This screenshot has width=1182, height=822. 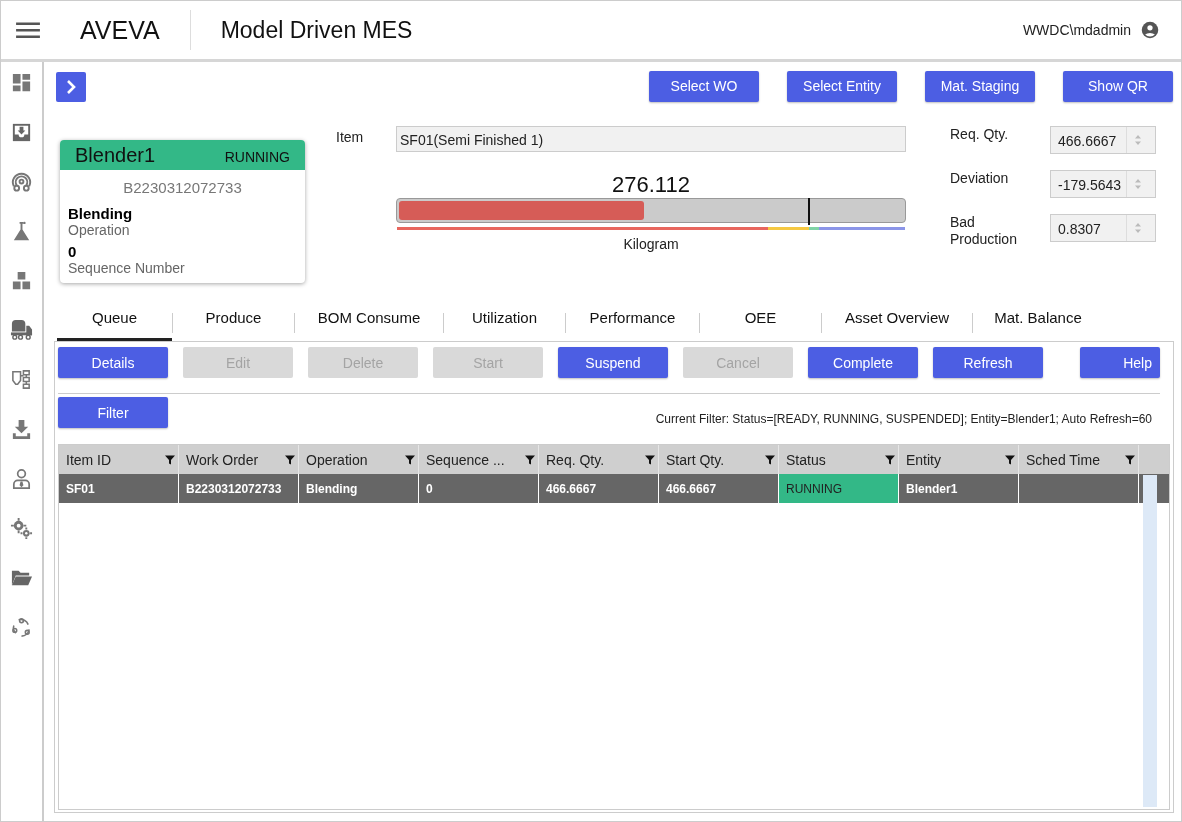 I want to click on table-cell: B2230312072733, so click(x=239, y=488).